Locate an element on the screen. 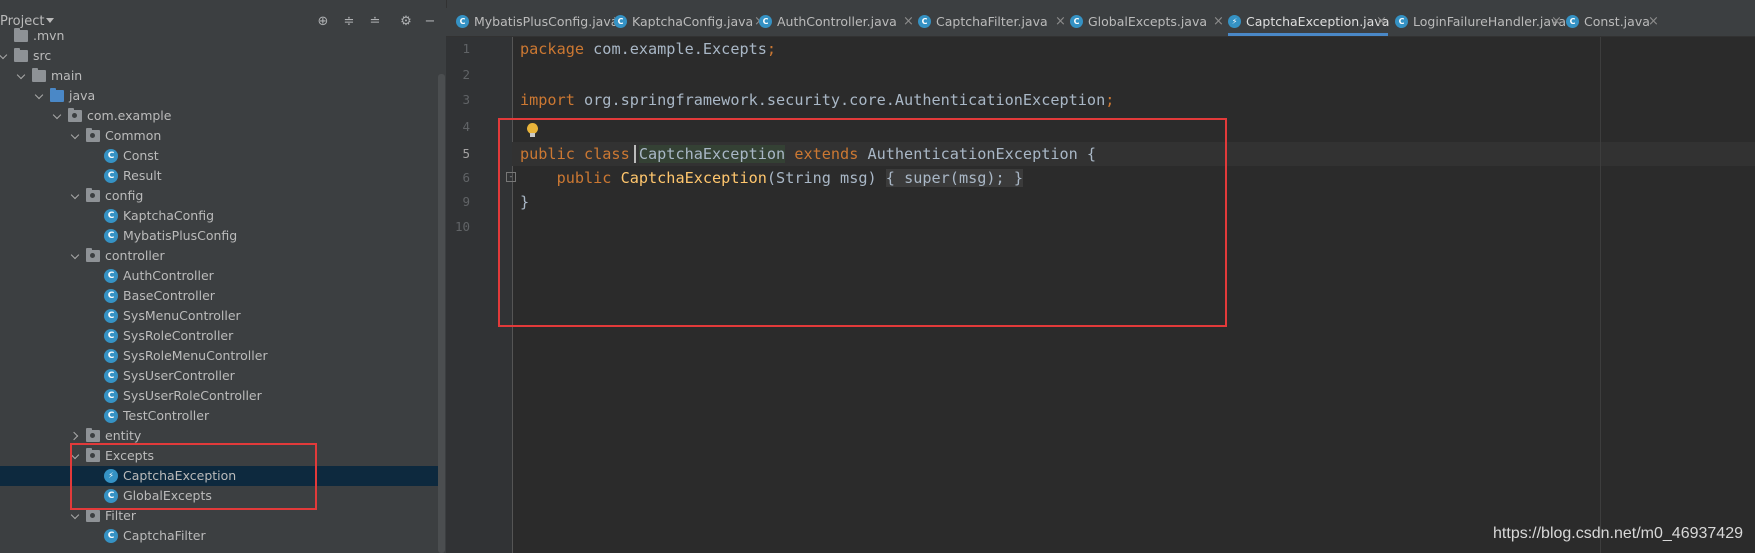  line-number: 2 is located at coordinates (466, 74).